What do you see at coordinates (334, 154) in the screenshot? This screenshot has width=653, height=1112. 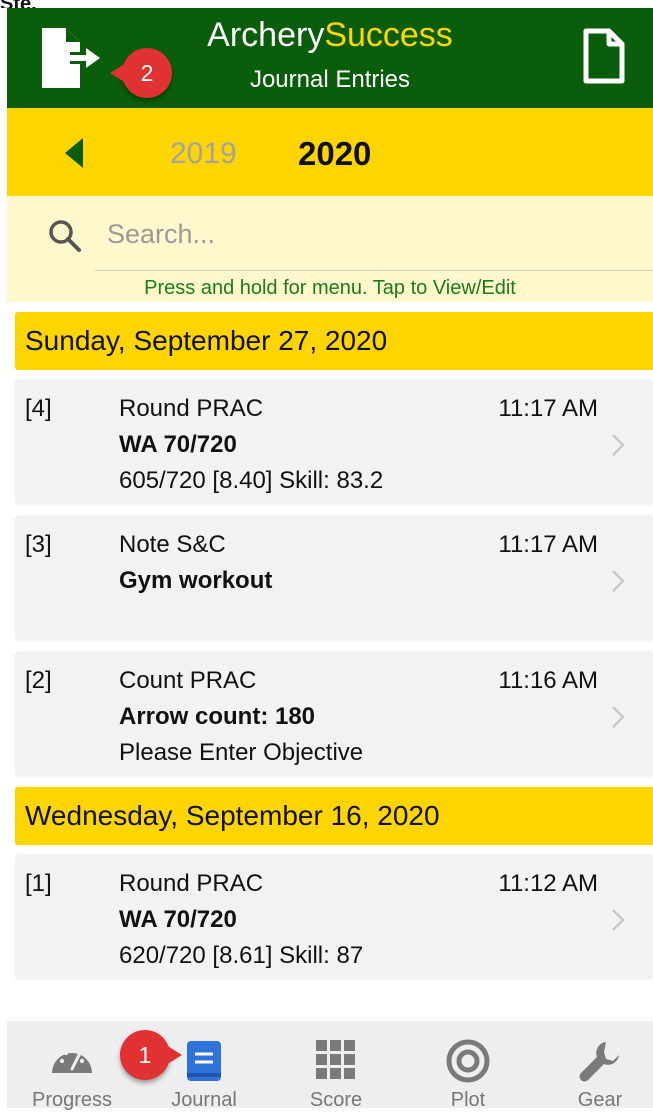 I see `year-2020-tab: 2020` at bounding box center [334, 154].